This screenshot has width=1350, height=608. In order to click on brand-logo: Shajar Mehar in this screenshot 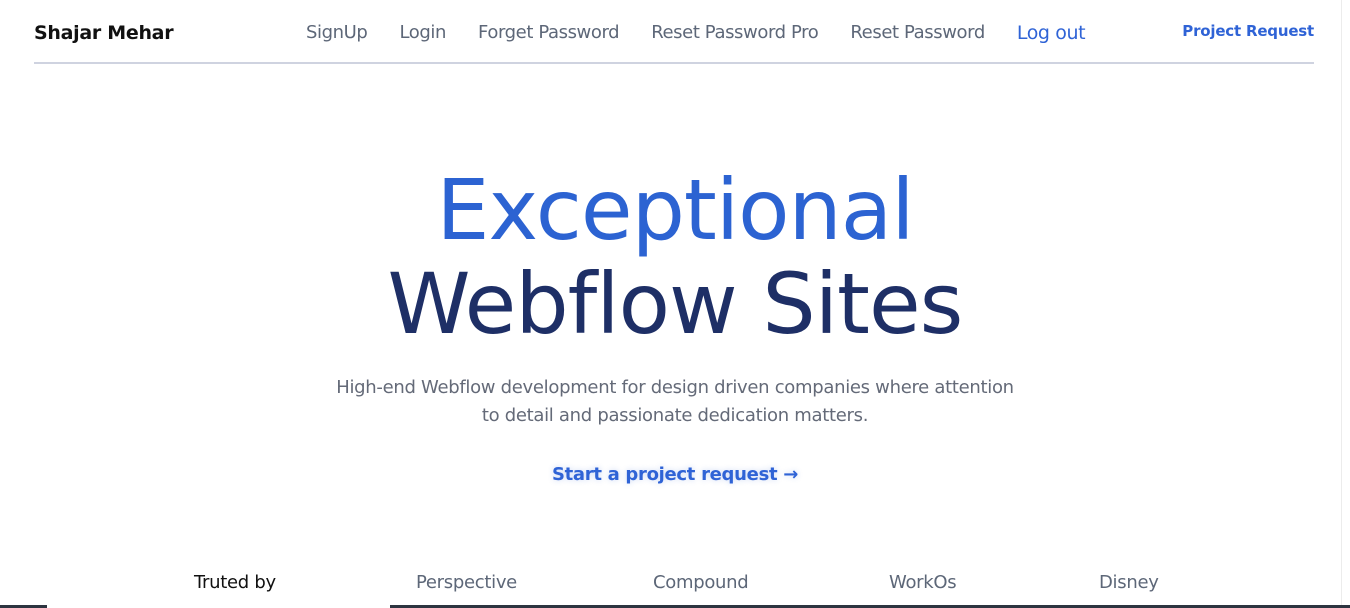, I will do `click(104, 33)`.